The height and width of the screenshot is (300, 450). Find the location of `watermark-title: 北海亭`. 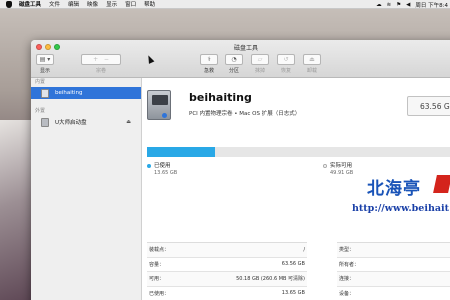

watermark-title: 北海亭 is located at coordinates (394, 189).